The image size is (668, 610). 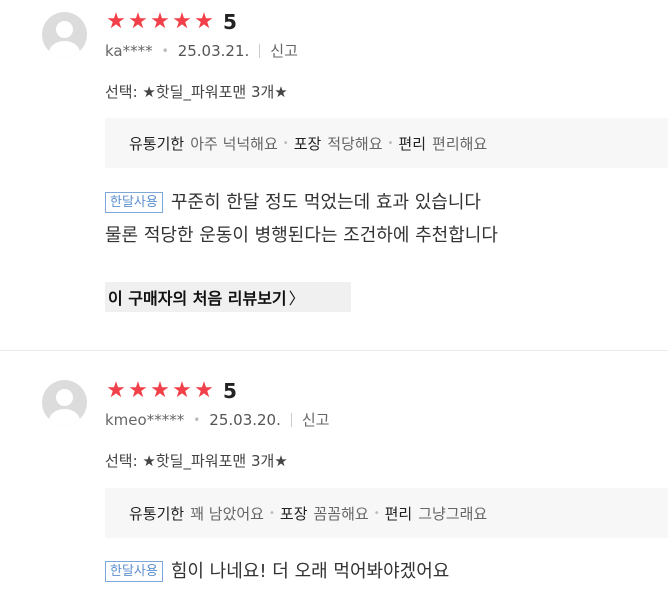 I want to click on review-date: 25.03.20., so click(x=245, y=419).